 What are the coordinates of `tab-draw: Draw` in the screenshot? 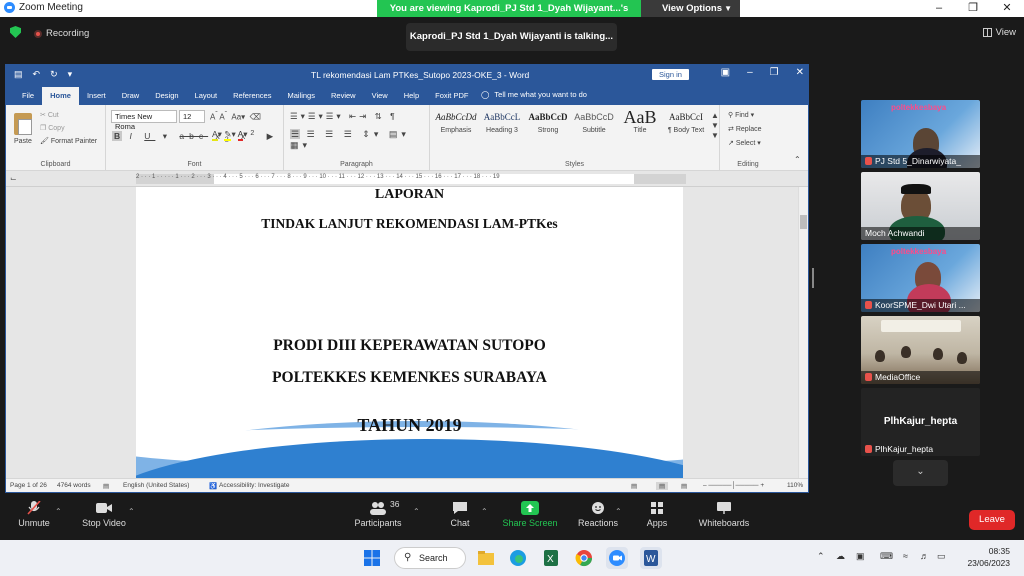 It's located at (131, 96).